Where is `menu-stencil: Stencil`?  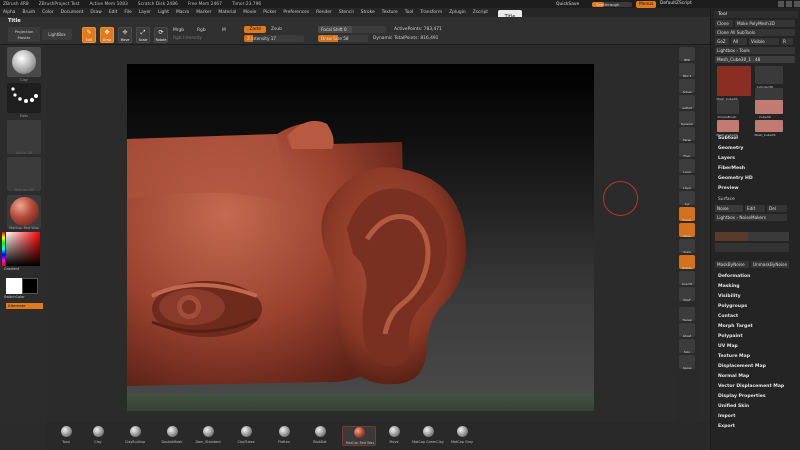 menu-stencil: Stencil is located at coordinates (346, 12).